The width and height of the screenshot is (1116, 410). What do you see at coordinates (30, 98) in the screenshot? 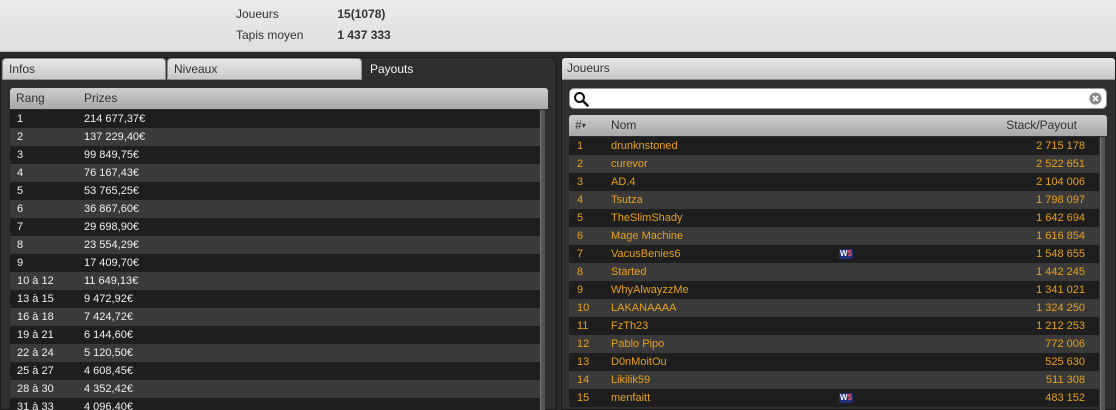
I see `rank-column-header: Rang` at bounding box center [30, 98].